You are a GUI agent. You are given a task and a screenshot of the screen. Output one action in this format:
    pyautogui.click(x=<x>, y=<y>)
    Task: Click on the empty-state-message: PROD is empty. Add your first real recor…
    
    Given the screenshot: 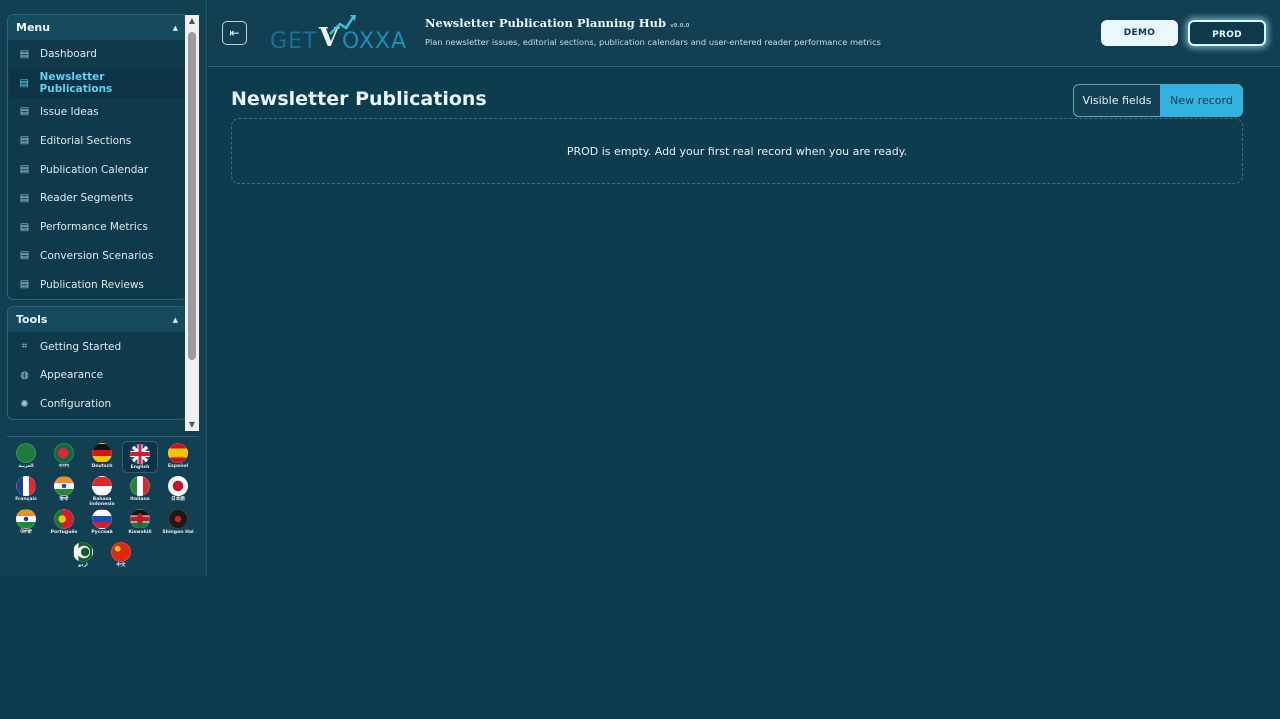 What is the action you would take?
    pyautogui.click(x=737, y=151)
    